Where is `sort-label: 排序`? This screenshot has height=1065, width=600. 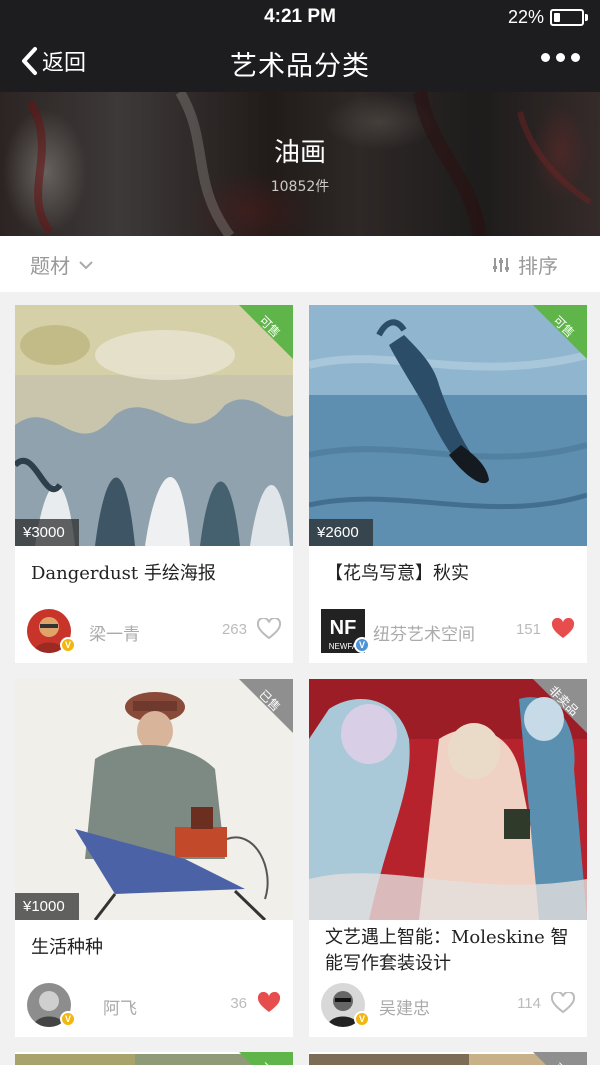
sort-label: 排序 is located at coordinates (538, 266).